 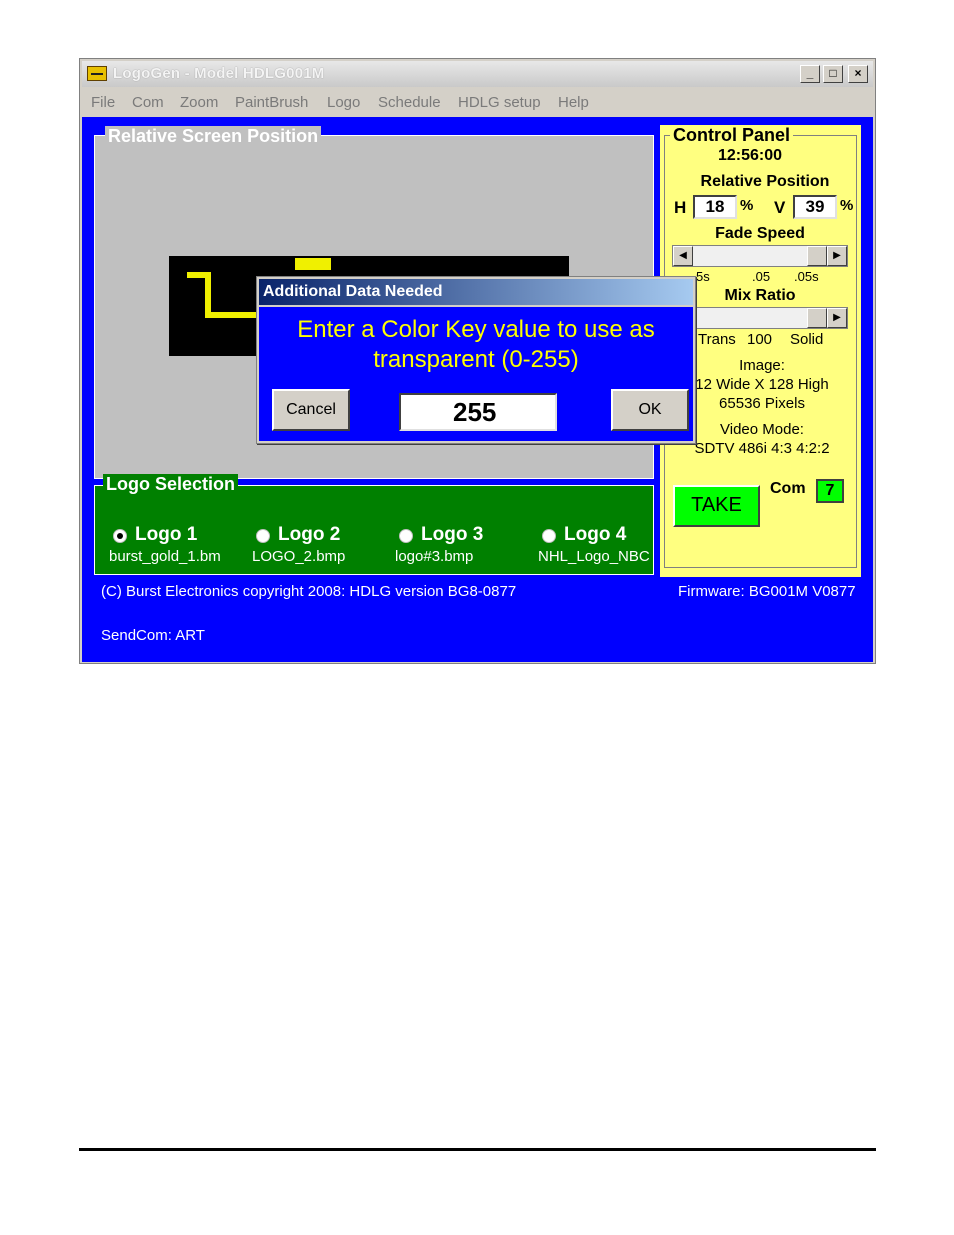 What do you see at coordinates (499, 102) in the screenshot?
I see `menu-hdlg-setup: HDLG setup` at bounding box center [499, 102].